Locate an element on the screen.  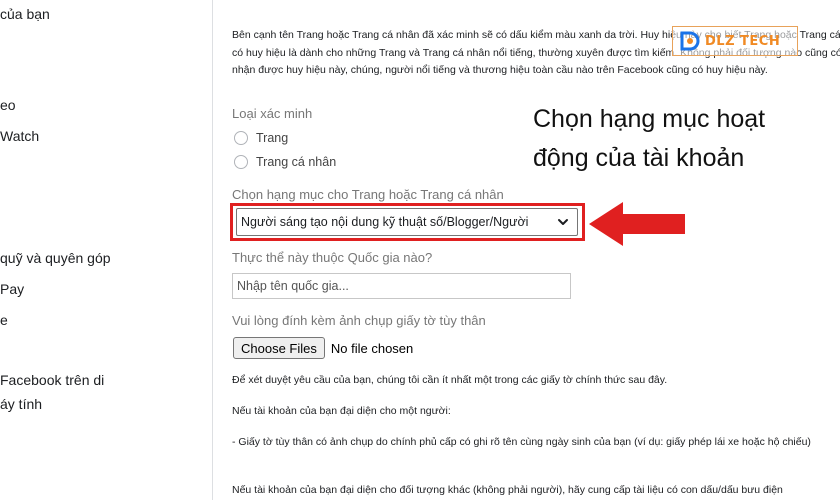
country-label: Thực thể này thuộc Quốc gia nào? is located at coordinates (332, 257).